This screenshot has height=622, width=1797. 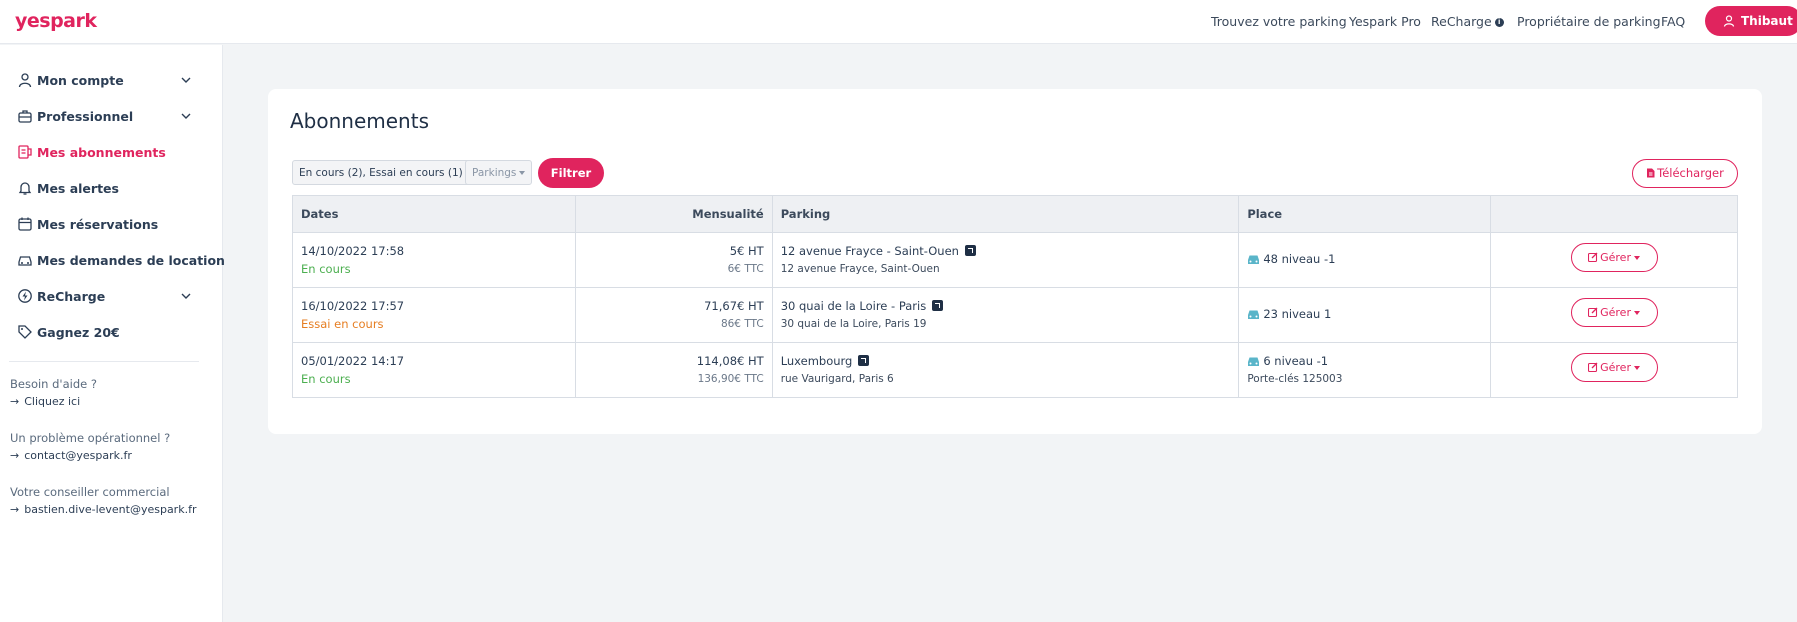 I want to click on place-cell: 48 niveau -1, so click(x=1365, y=260).